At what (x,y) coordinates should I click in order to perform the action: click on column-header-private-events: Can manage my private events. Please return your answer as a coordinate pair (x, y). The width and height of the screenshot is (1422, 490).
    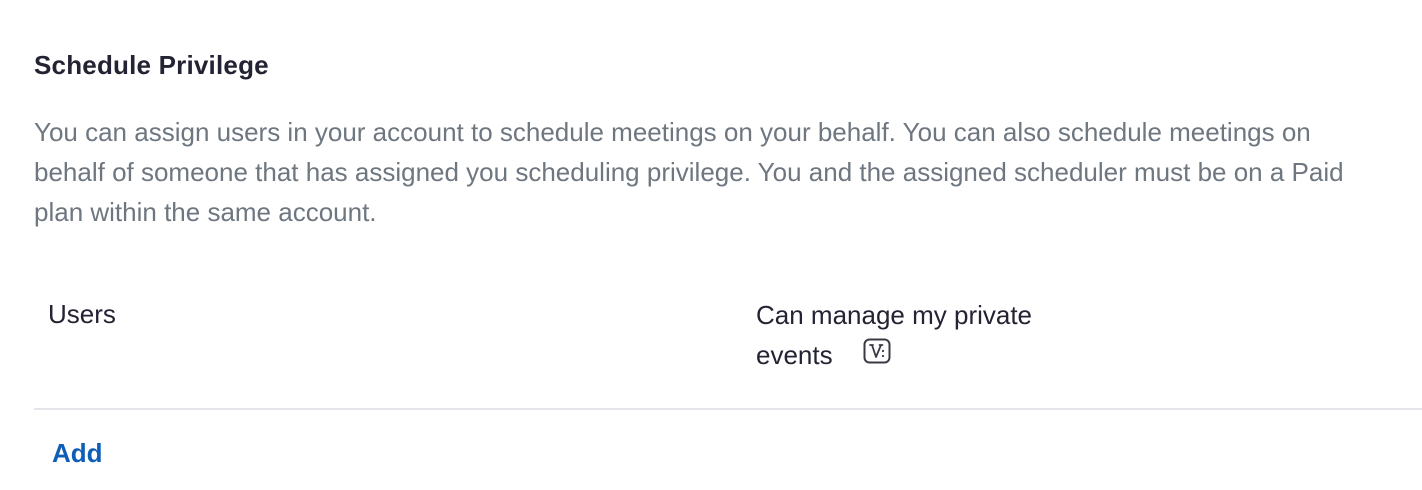
    Looking at the image, I should click on (926, 335).